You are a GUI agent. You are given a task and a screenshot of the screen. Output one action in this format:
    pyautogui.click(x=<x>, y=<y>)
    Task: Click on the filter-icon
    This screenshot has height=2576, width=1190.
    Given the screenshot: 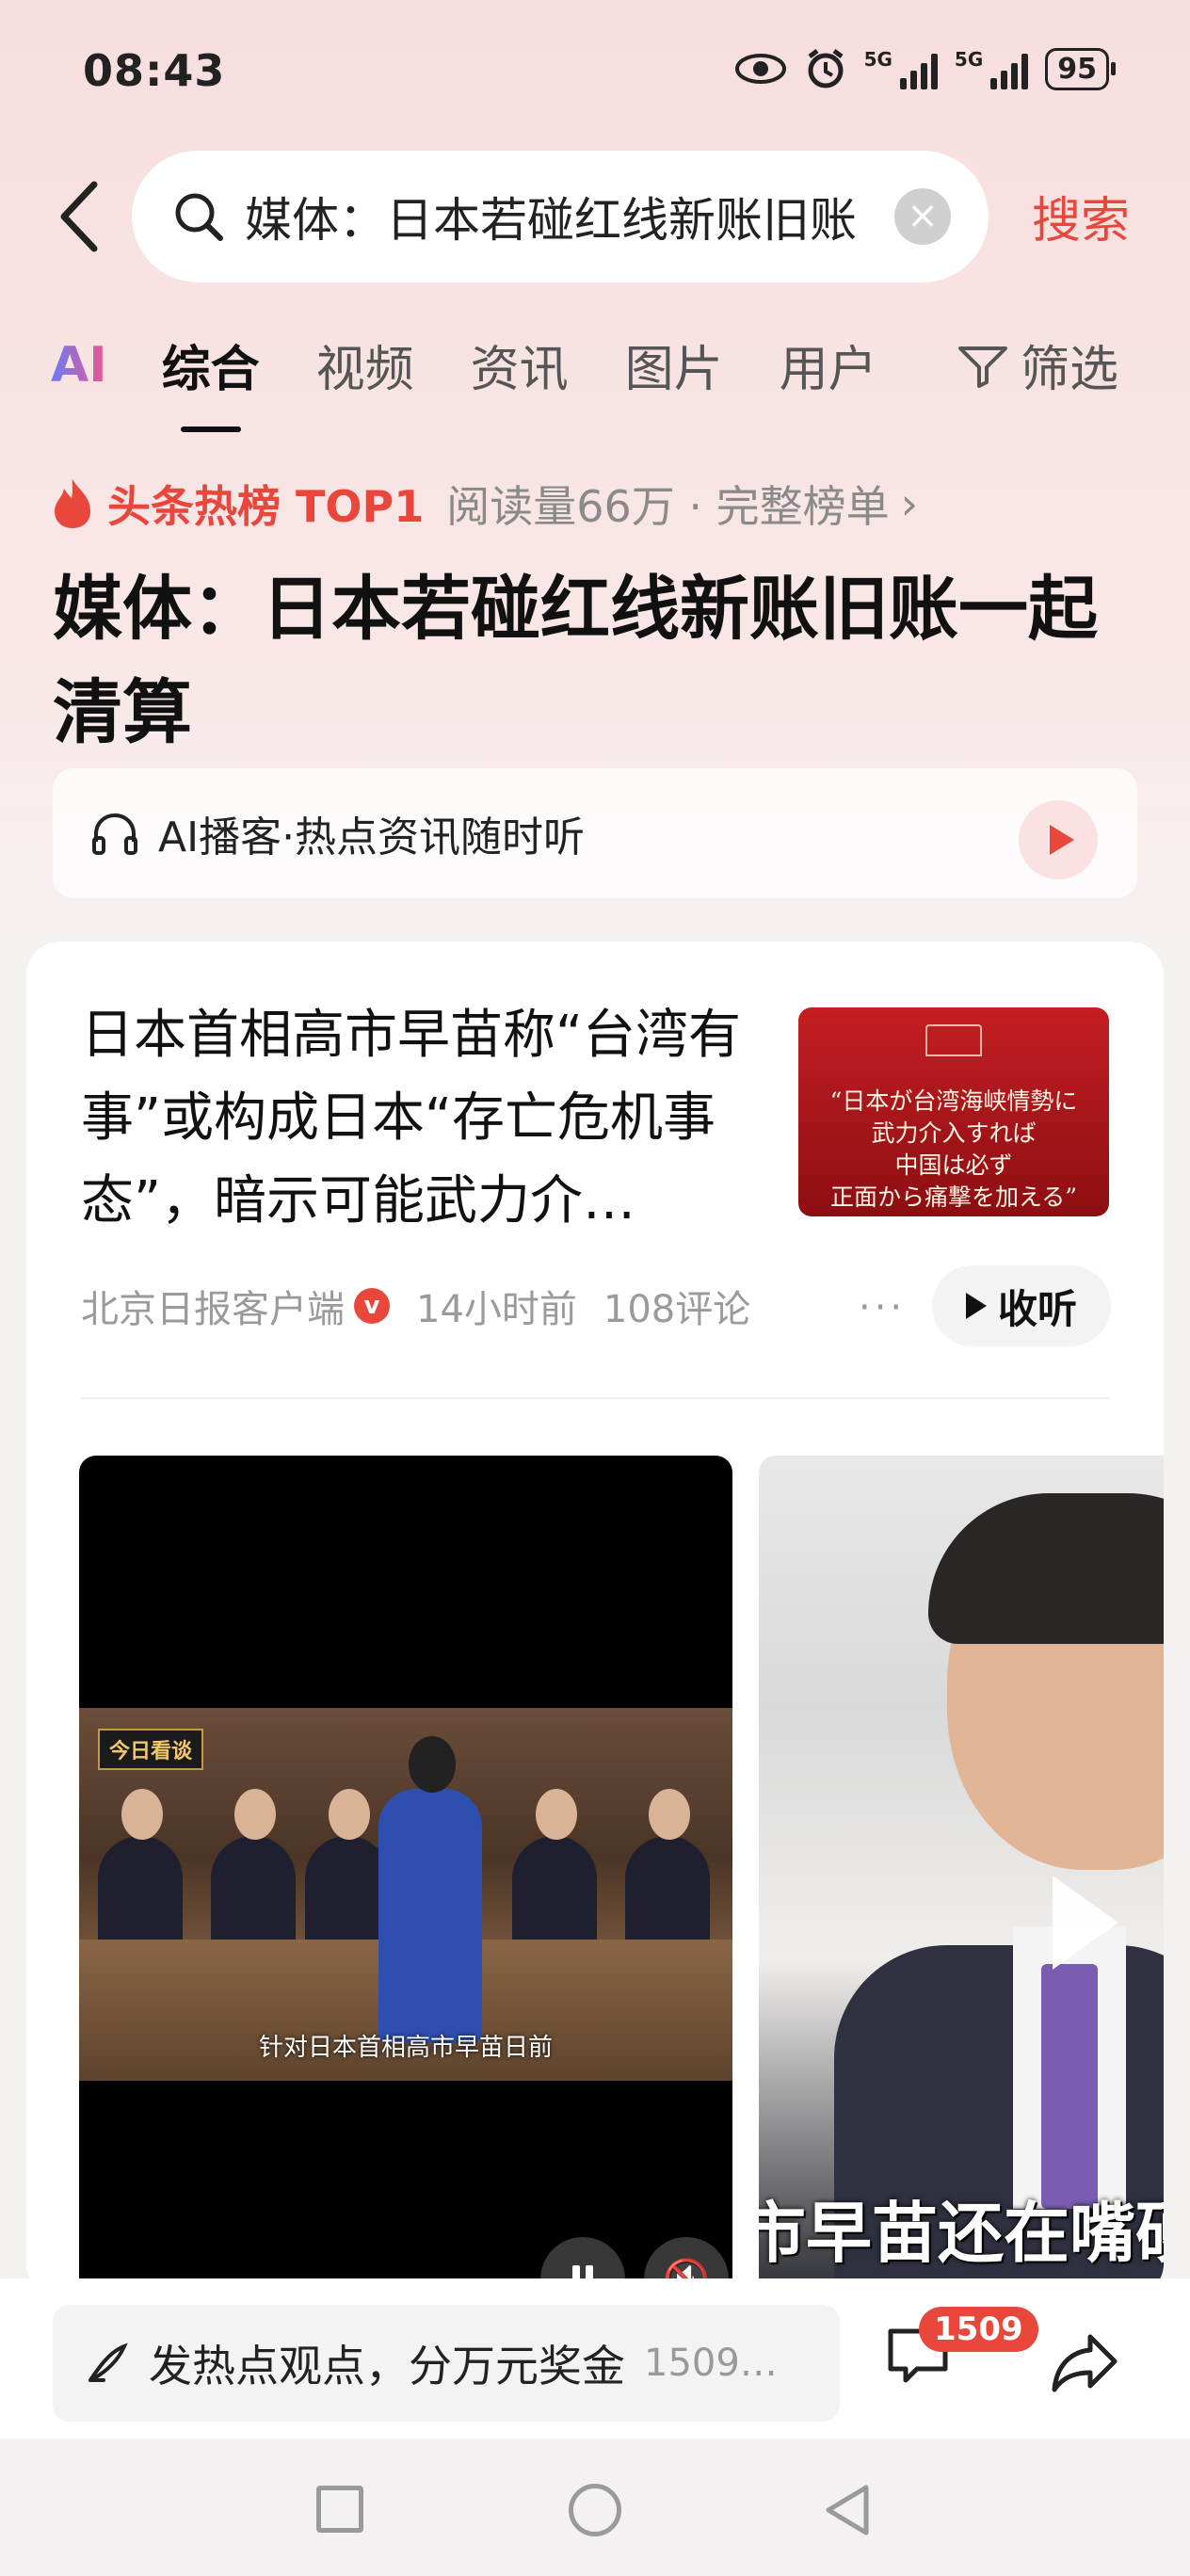 What is the action you would take?
    pyautogui.click(x=982, y=367)
    